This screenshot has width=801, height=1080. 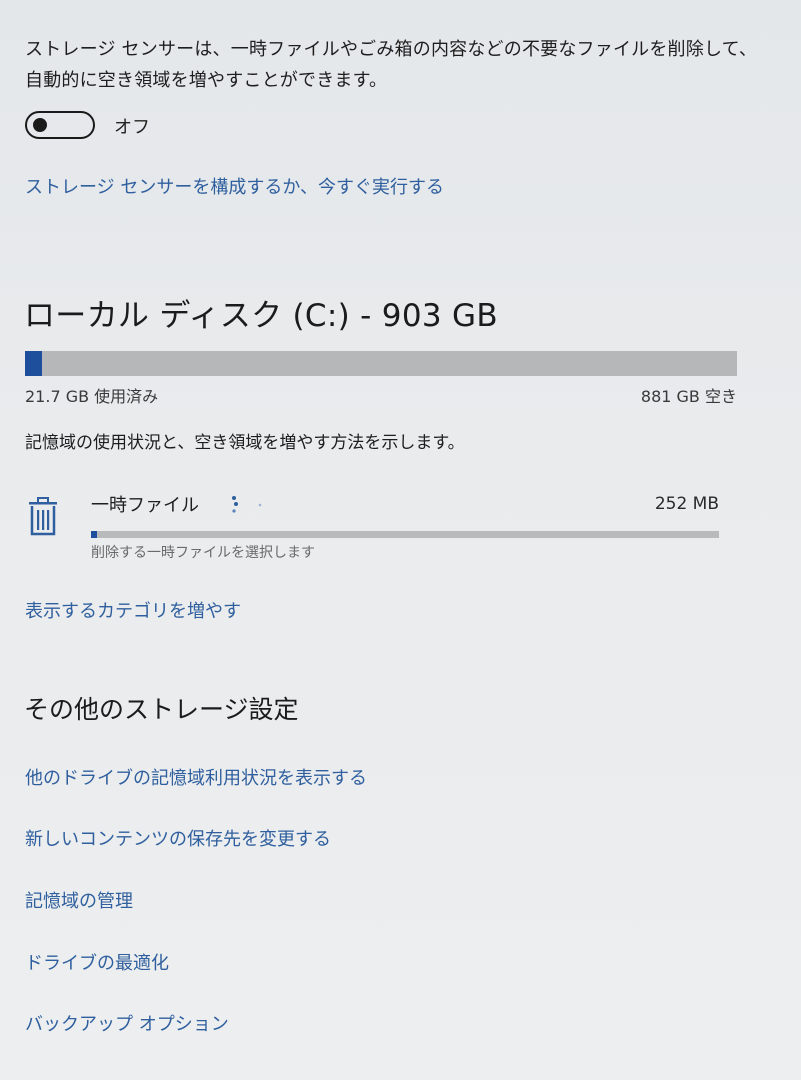 What do you see at coordinates (79, 900) in the screenshot?
I see `manage-storage-link: 記憶域の管理` at bounding box center [79, 900].